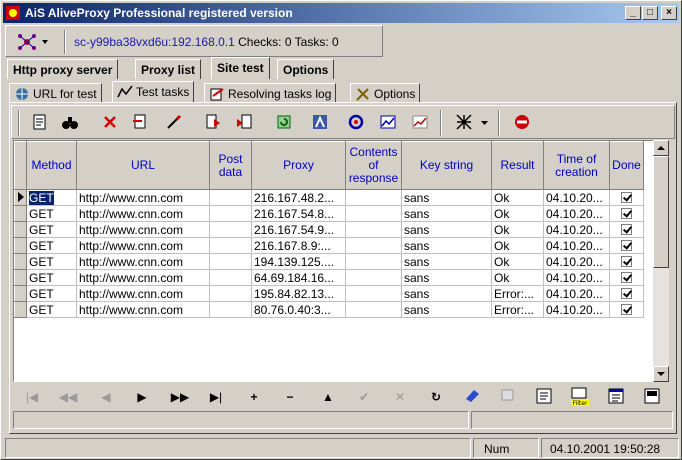 This screenshot has height=460, width=682. What do you see at coordinates (484, 122) in the screenshot?
I see `network-tools-dropdown` at bounding box center [484, 122].